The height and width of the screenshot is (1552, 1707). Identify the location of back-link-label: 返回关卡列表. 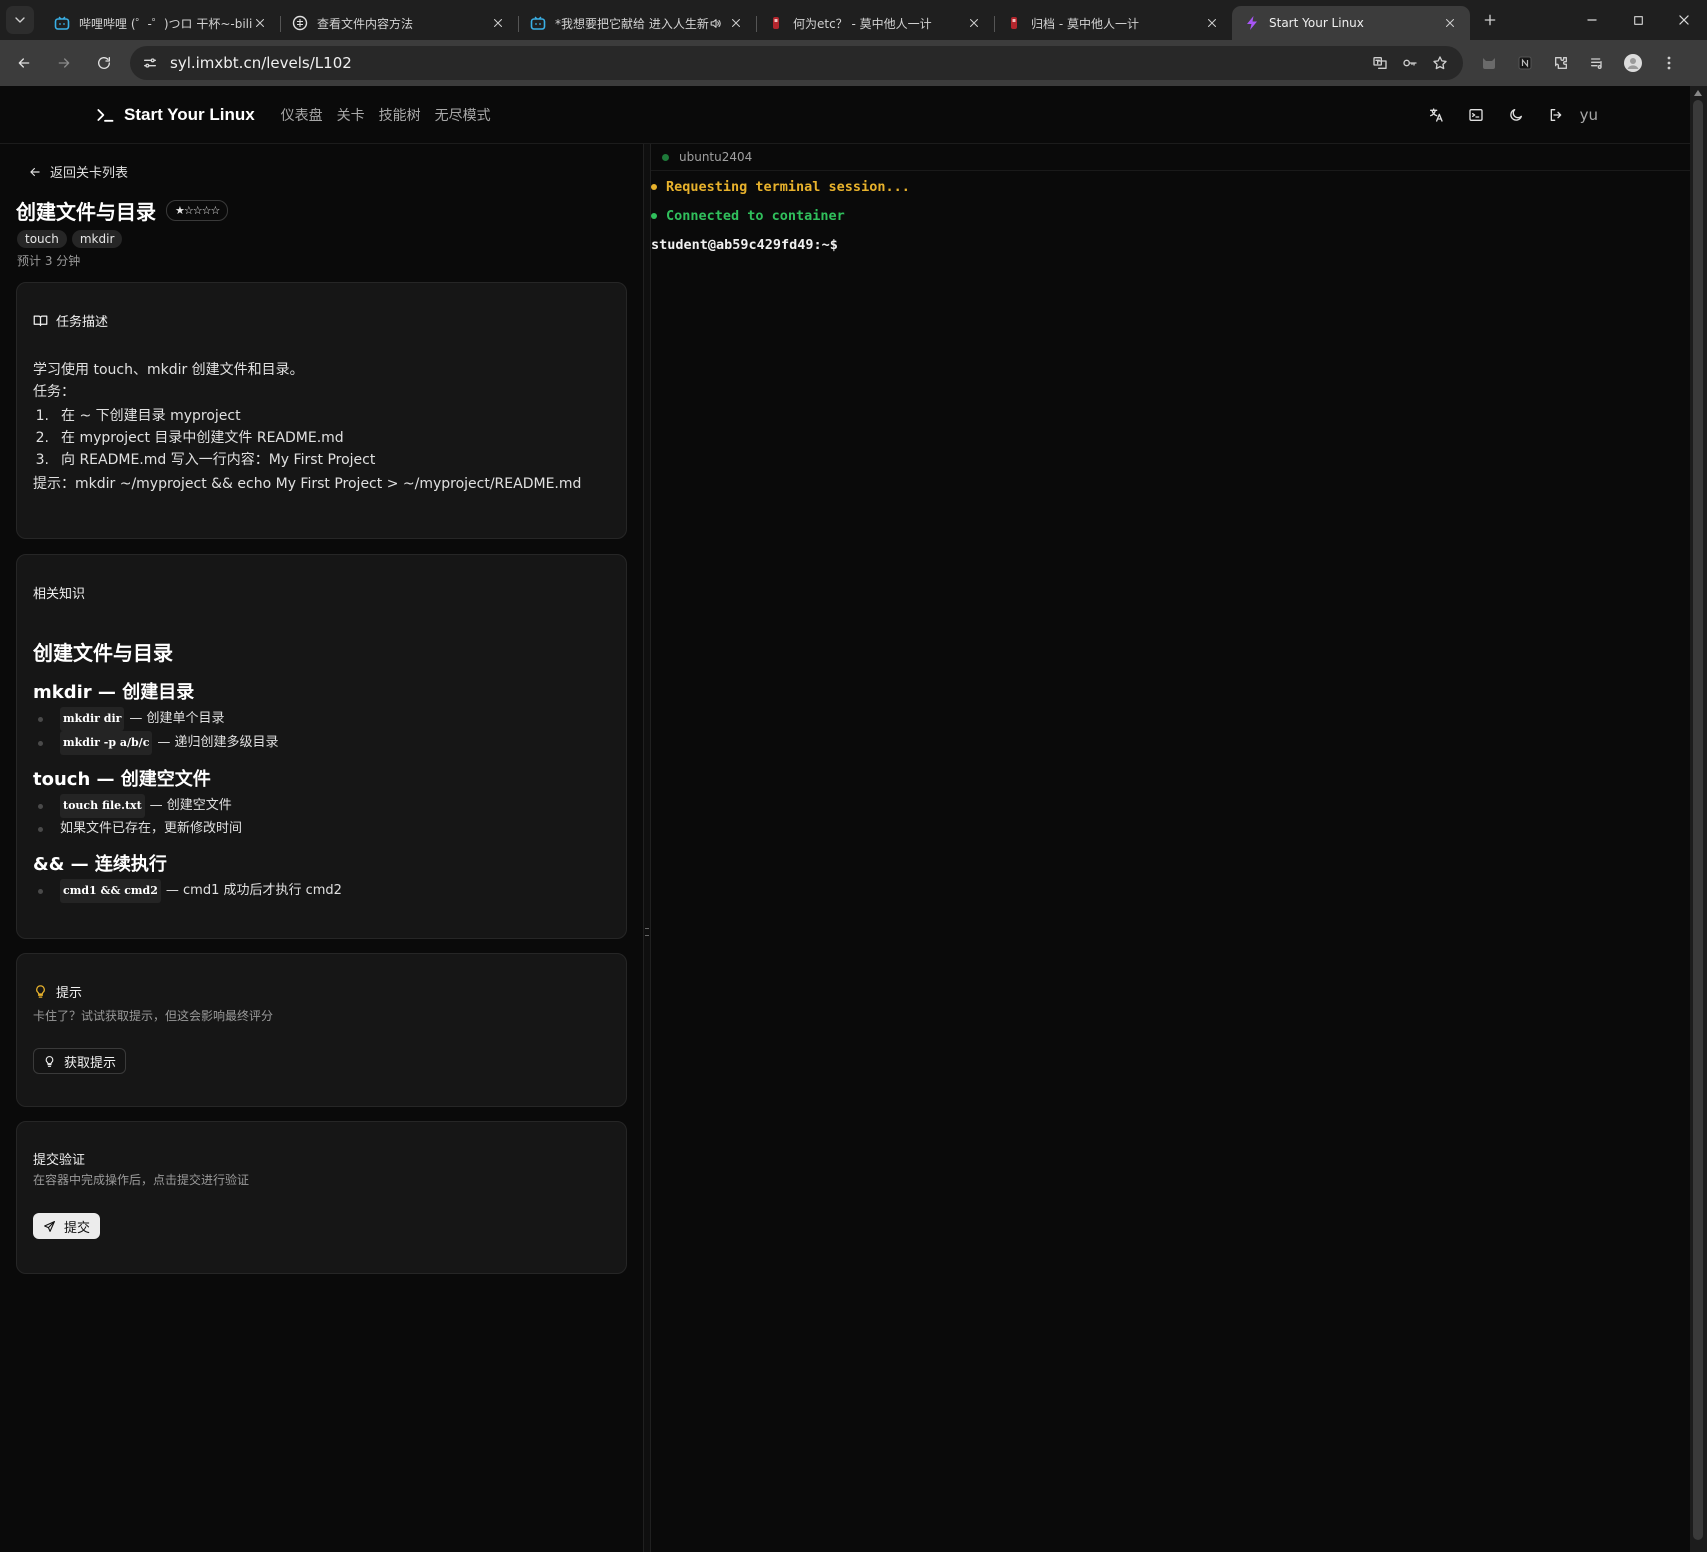
(89, 173).